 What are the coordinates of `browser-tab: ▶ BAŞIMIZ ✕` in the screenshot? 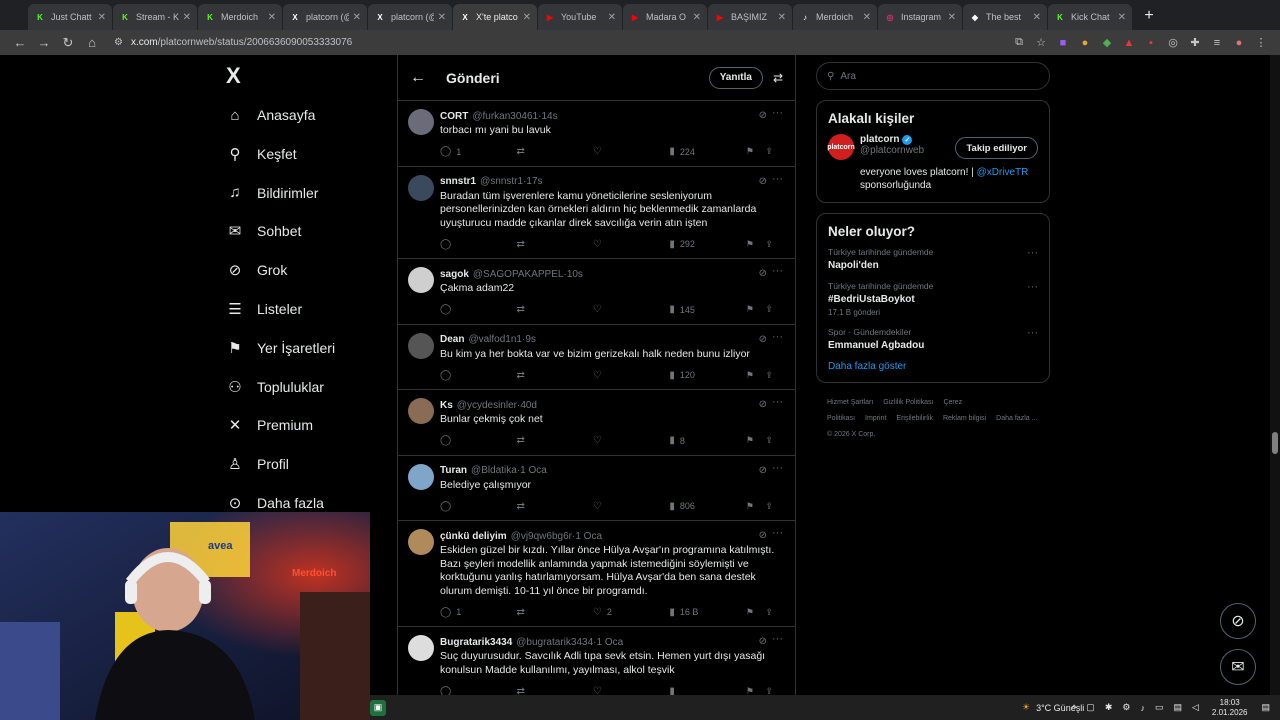 It's located at (750, 17).